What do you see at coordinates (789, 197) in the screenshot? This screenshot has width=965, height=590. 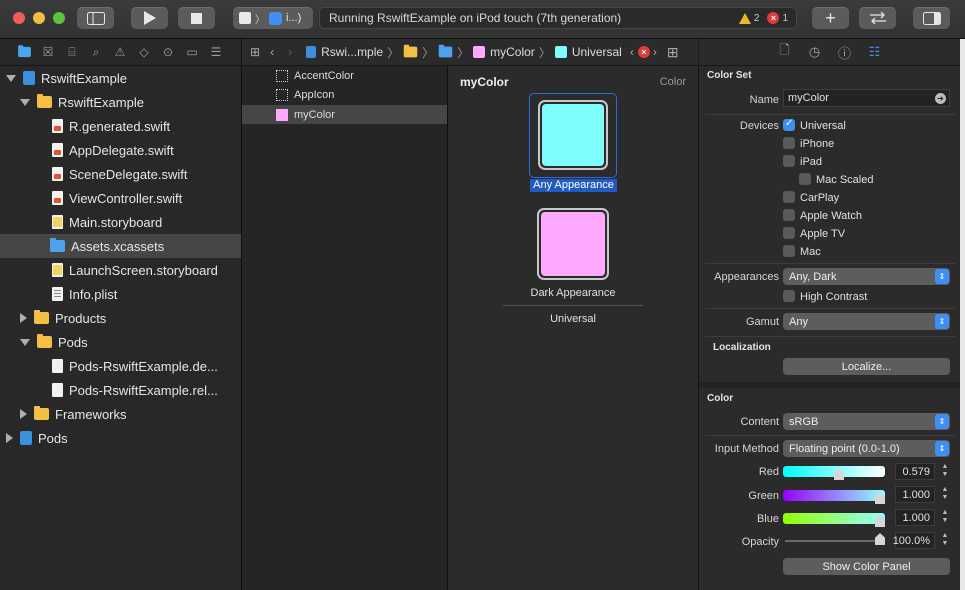 I see `carplay-checkbox` at bounding box center [789, 197].